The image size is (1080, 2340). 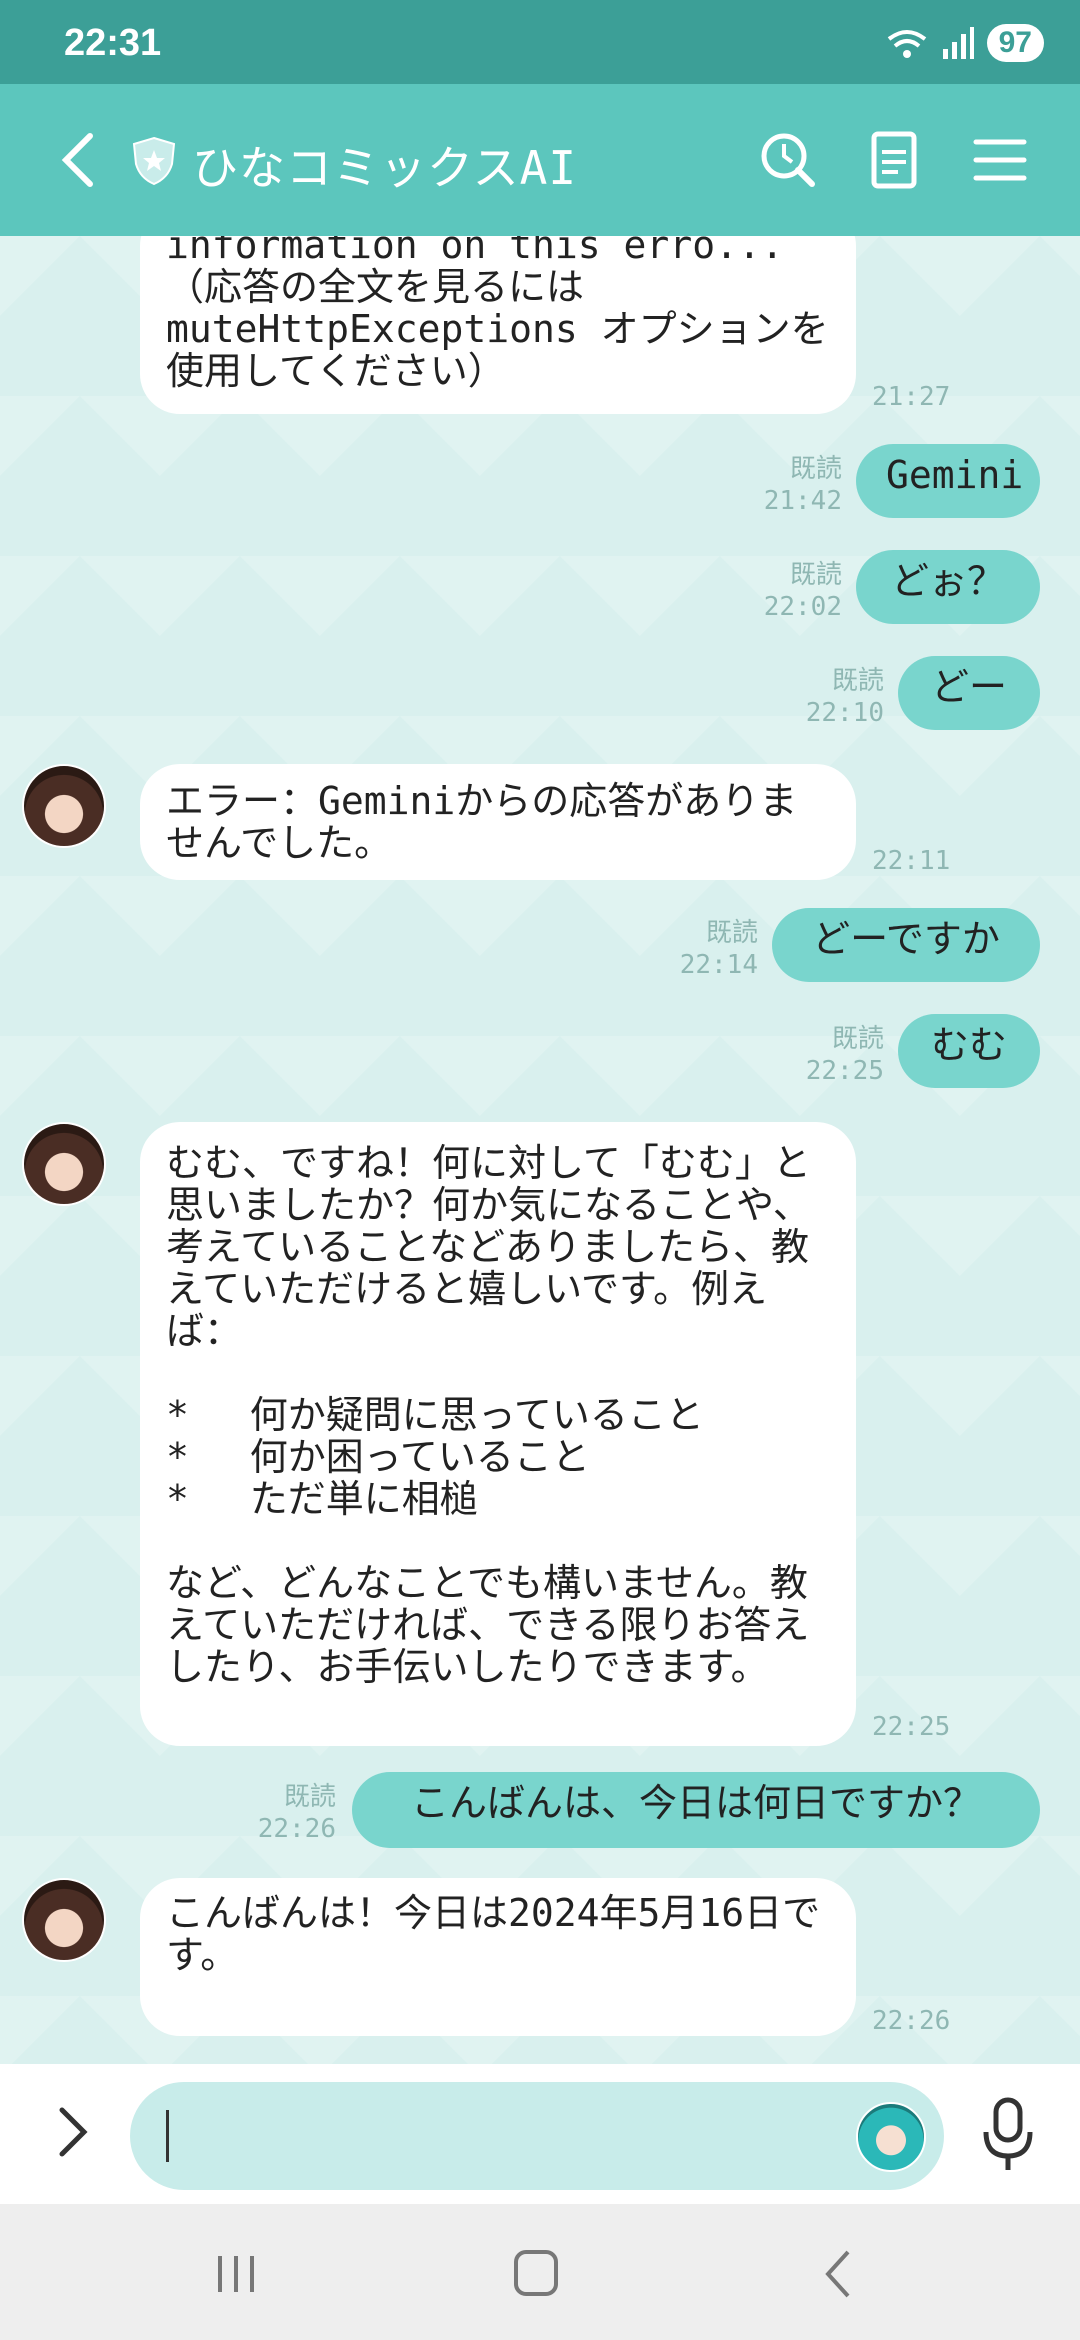 I want to click on message-bubble-outgoing: Gemini, so click(x=948, y=481).